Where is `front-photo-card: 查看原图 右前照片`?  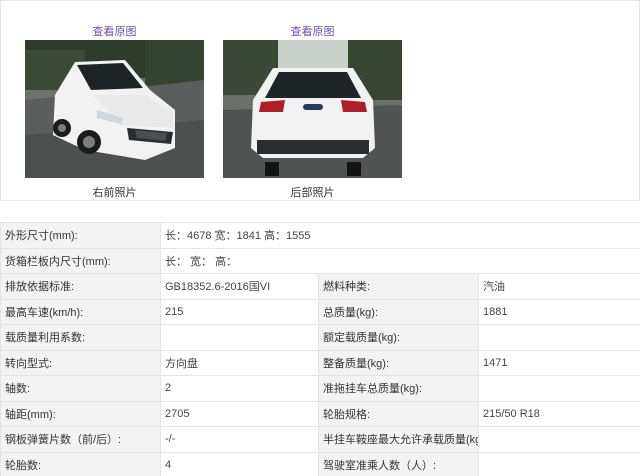 front-photo-card: 查看原图 右前照片 is located at coordinates (114, 100).